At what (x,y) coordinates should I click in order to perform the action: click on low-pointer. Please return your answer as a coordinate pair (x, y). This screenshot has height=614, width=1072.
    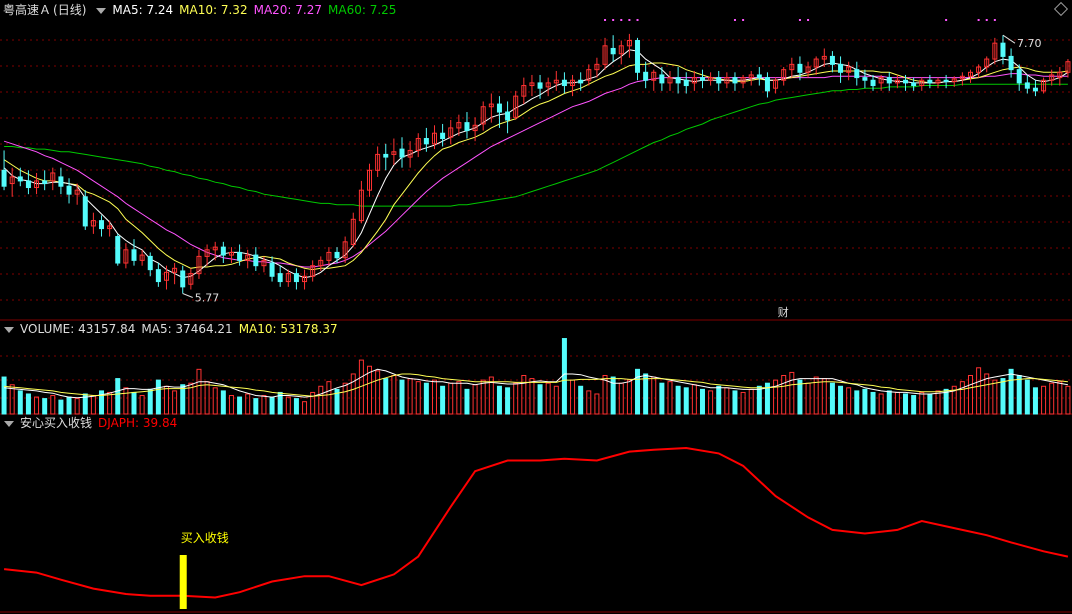
    Looking at the image, I should click on (187, 295).